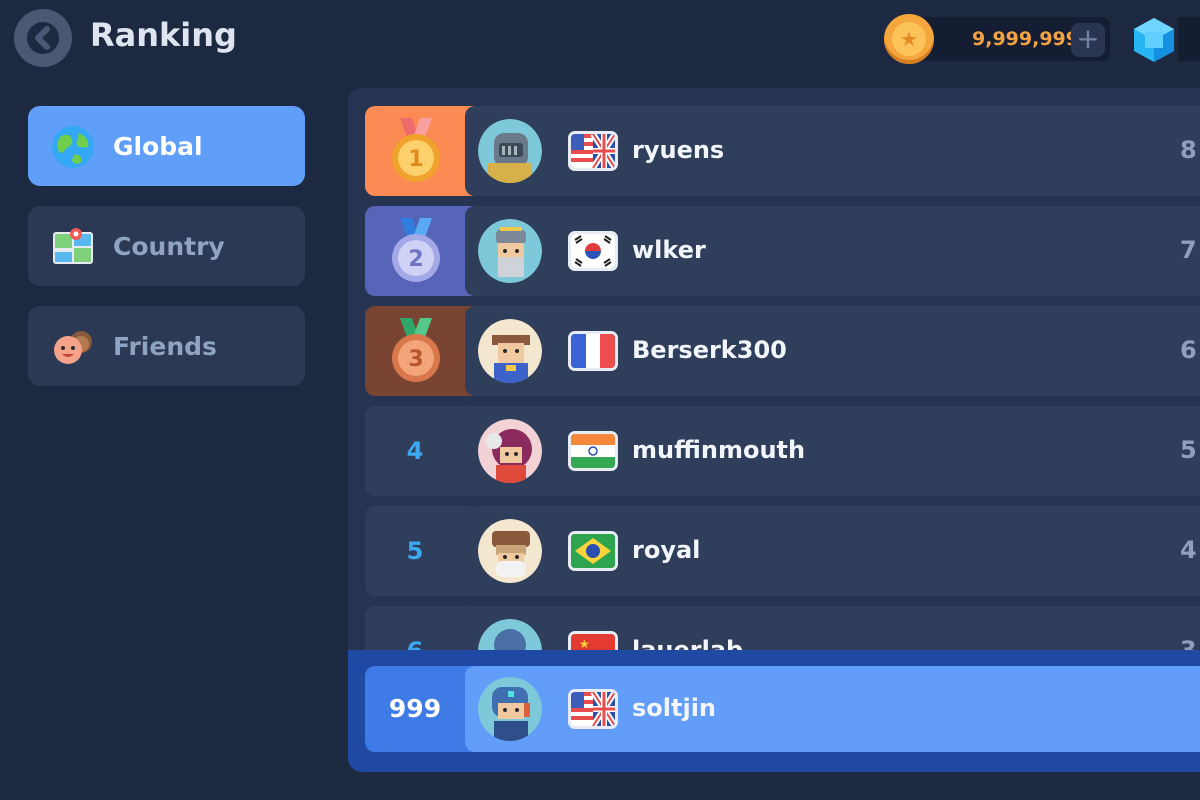 The height and width of the screenshot is (800, 1200). I want to click on player-score: 4, so click(1188, 550).